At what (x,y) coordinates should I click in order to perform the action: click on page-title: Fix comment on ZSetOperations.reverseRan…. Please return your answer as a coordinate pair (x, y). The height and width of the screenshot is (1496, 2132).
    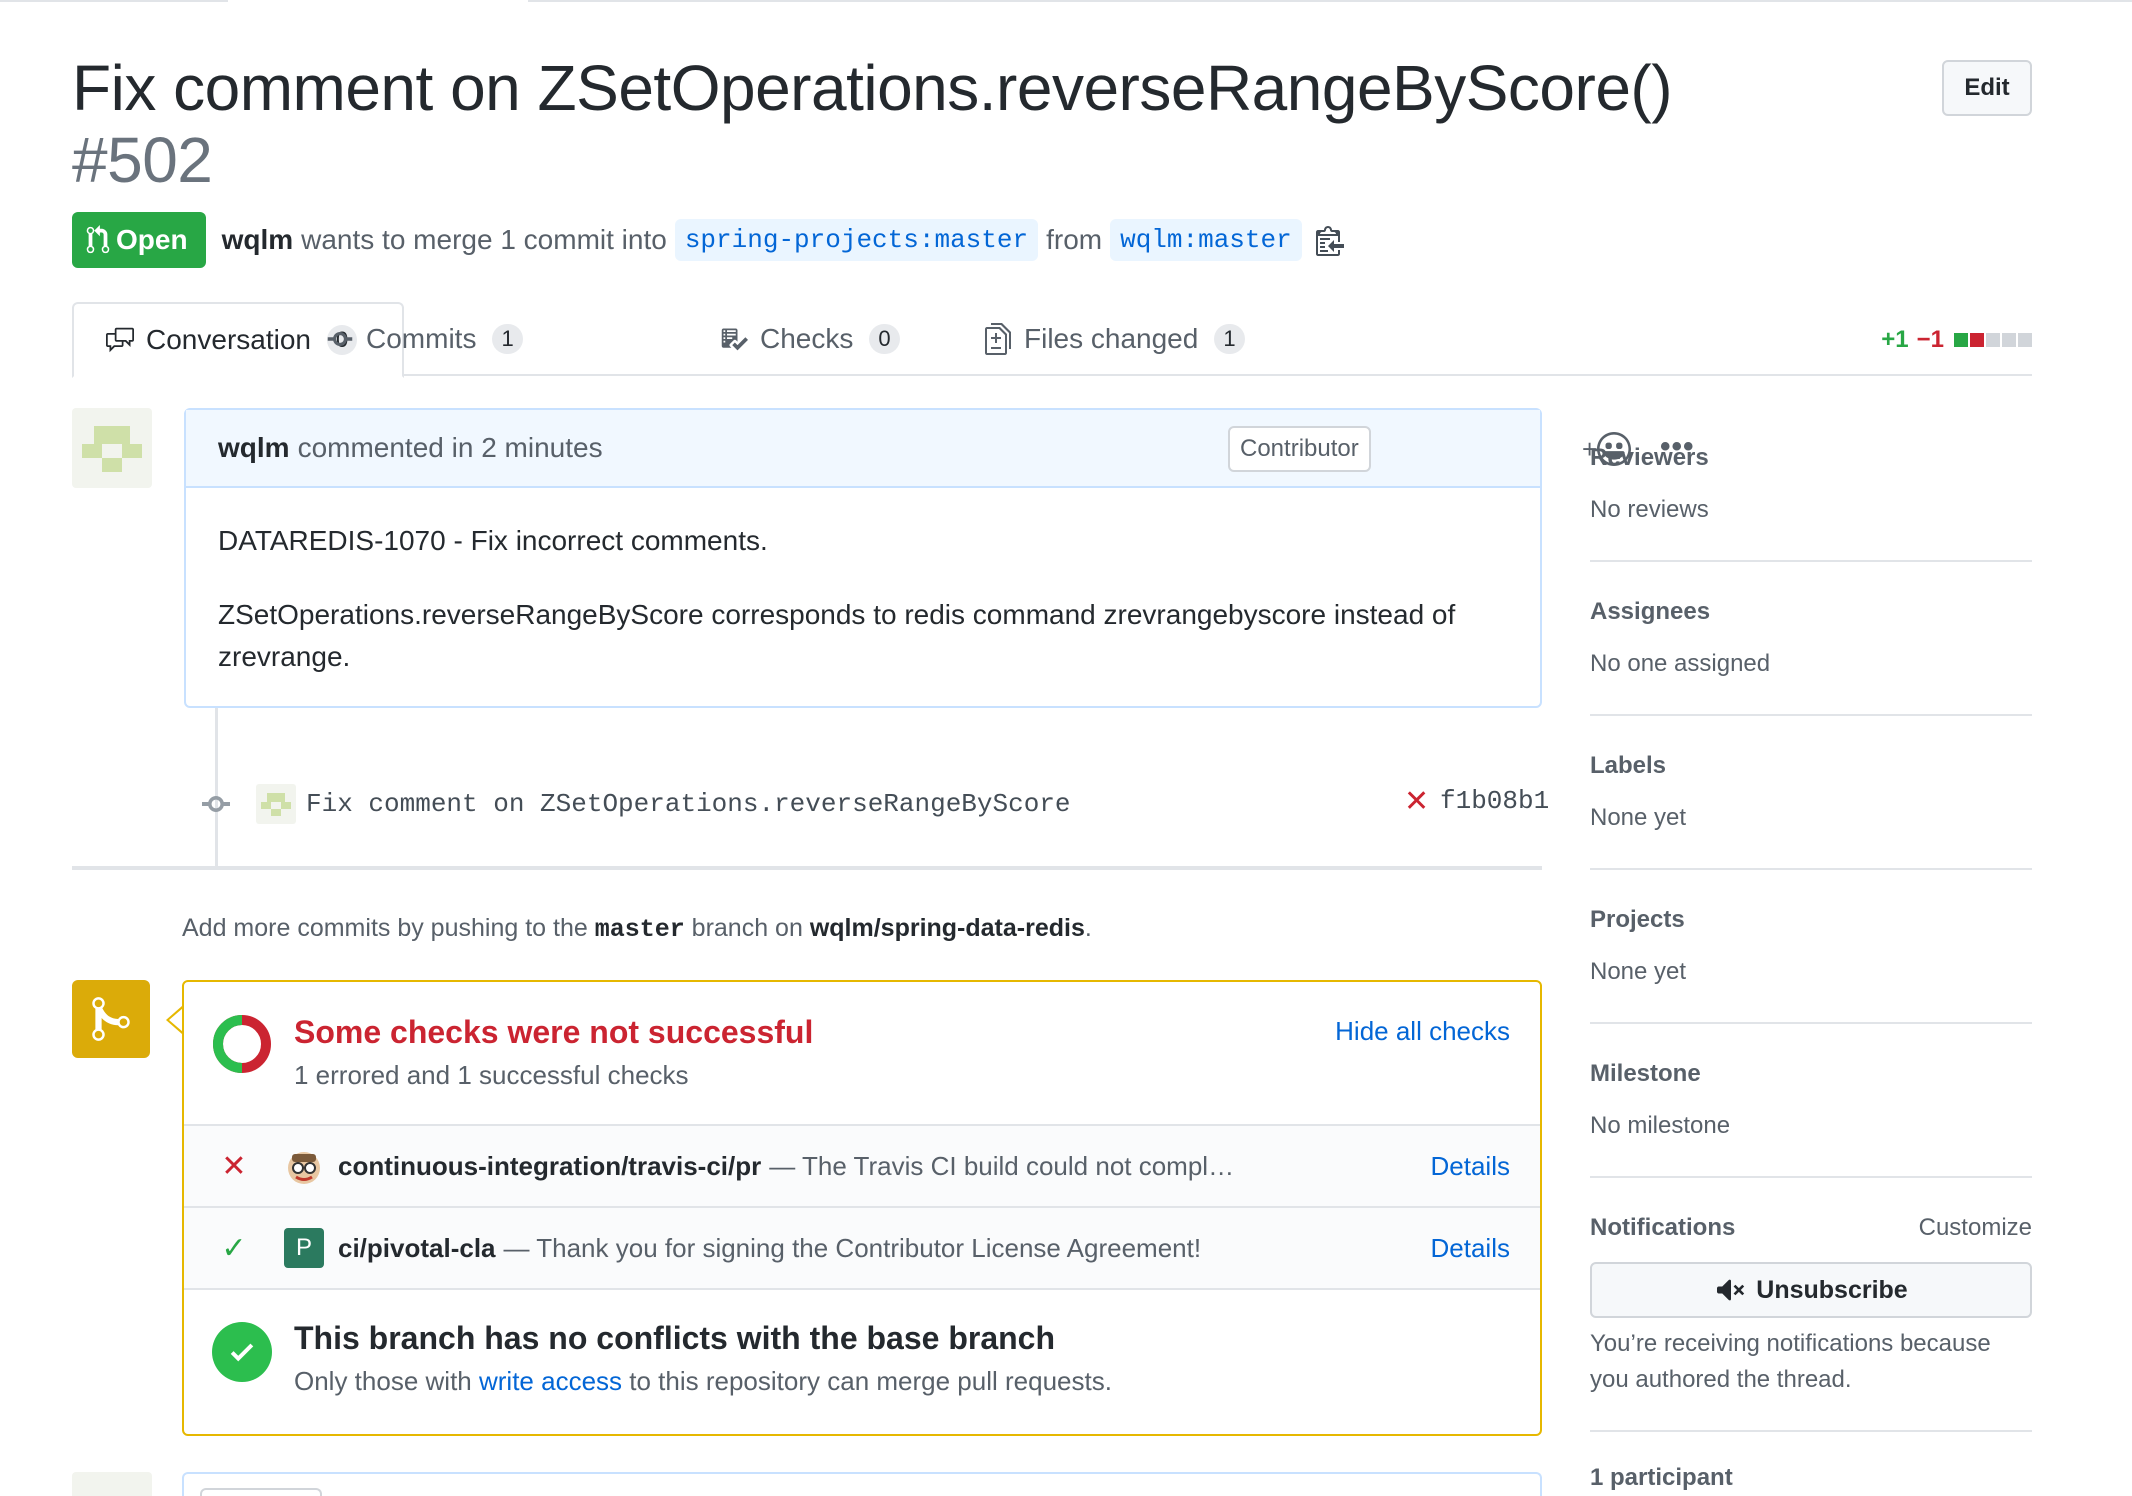
    Looking at the image, I should click on (992, 124).